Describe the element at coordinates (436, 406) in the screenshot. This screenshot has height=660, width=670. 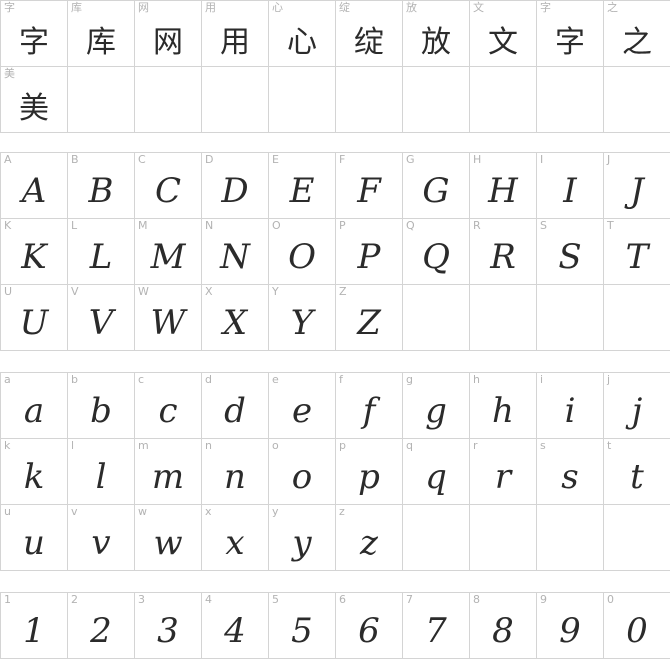
I see `glyph-cell: gg` at that location.